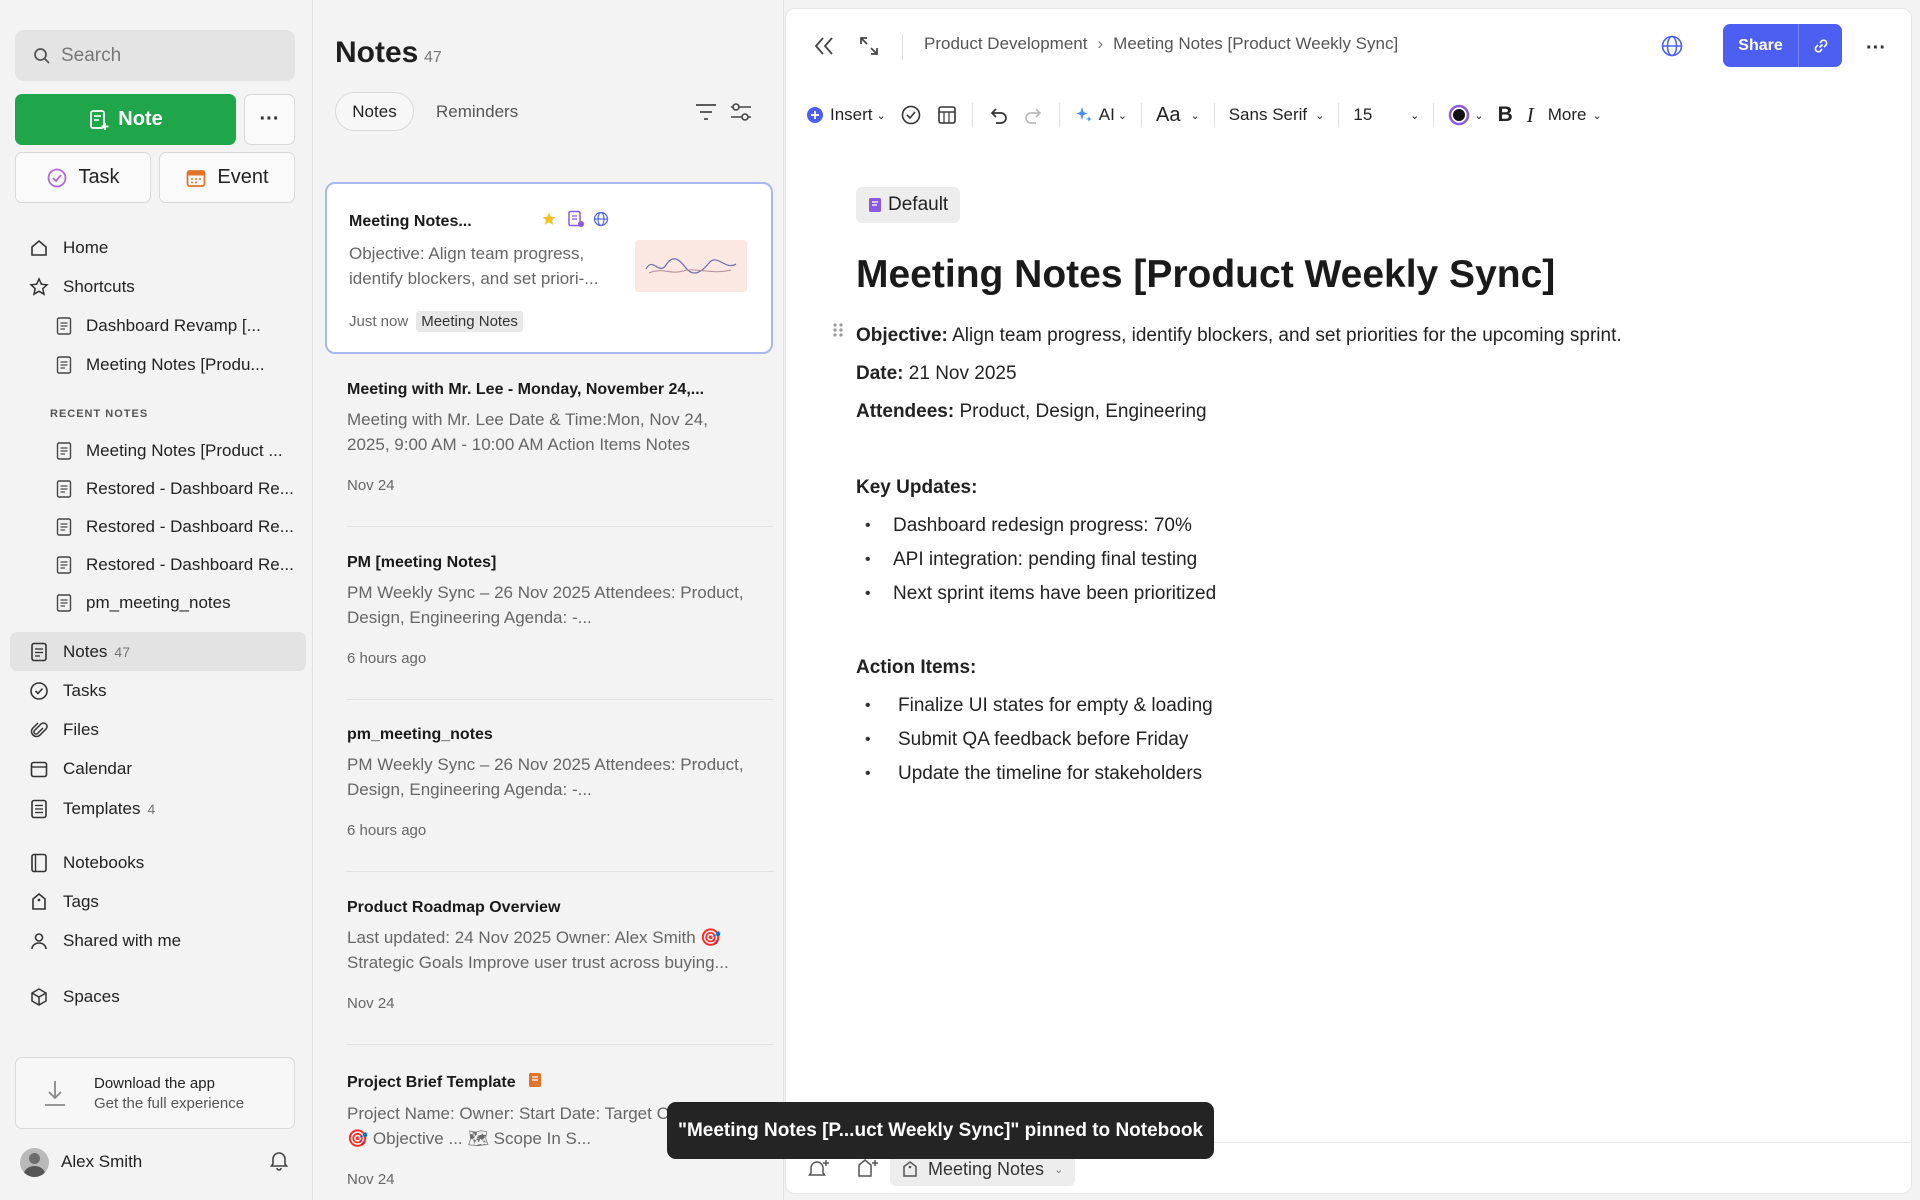  What do you see at coordinates (39, 941) in the screenshot?
I see `people-icon` at bounding box center [39, 941].